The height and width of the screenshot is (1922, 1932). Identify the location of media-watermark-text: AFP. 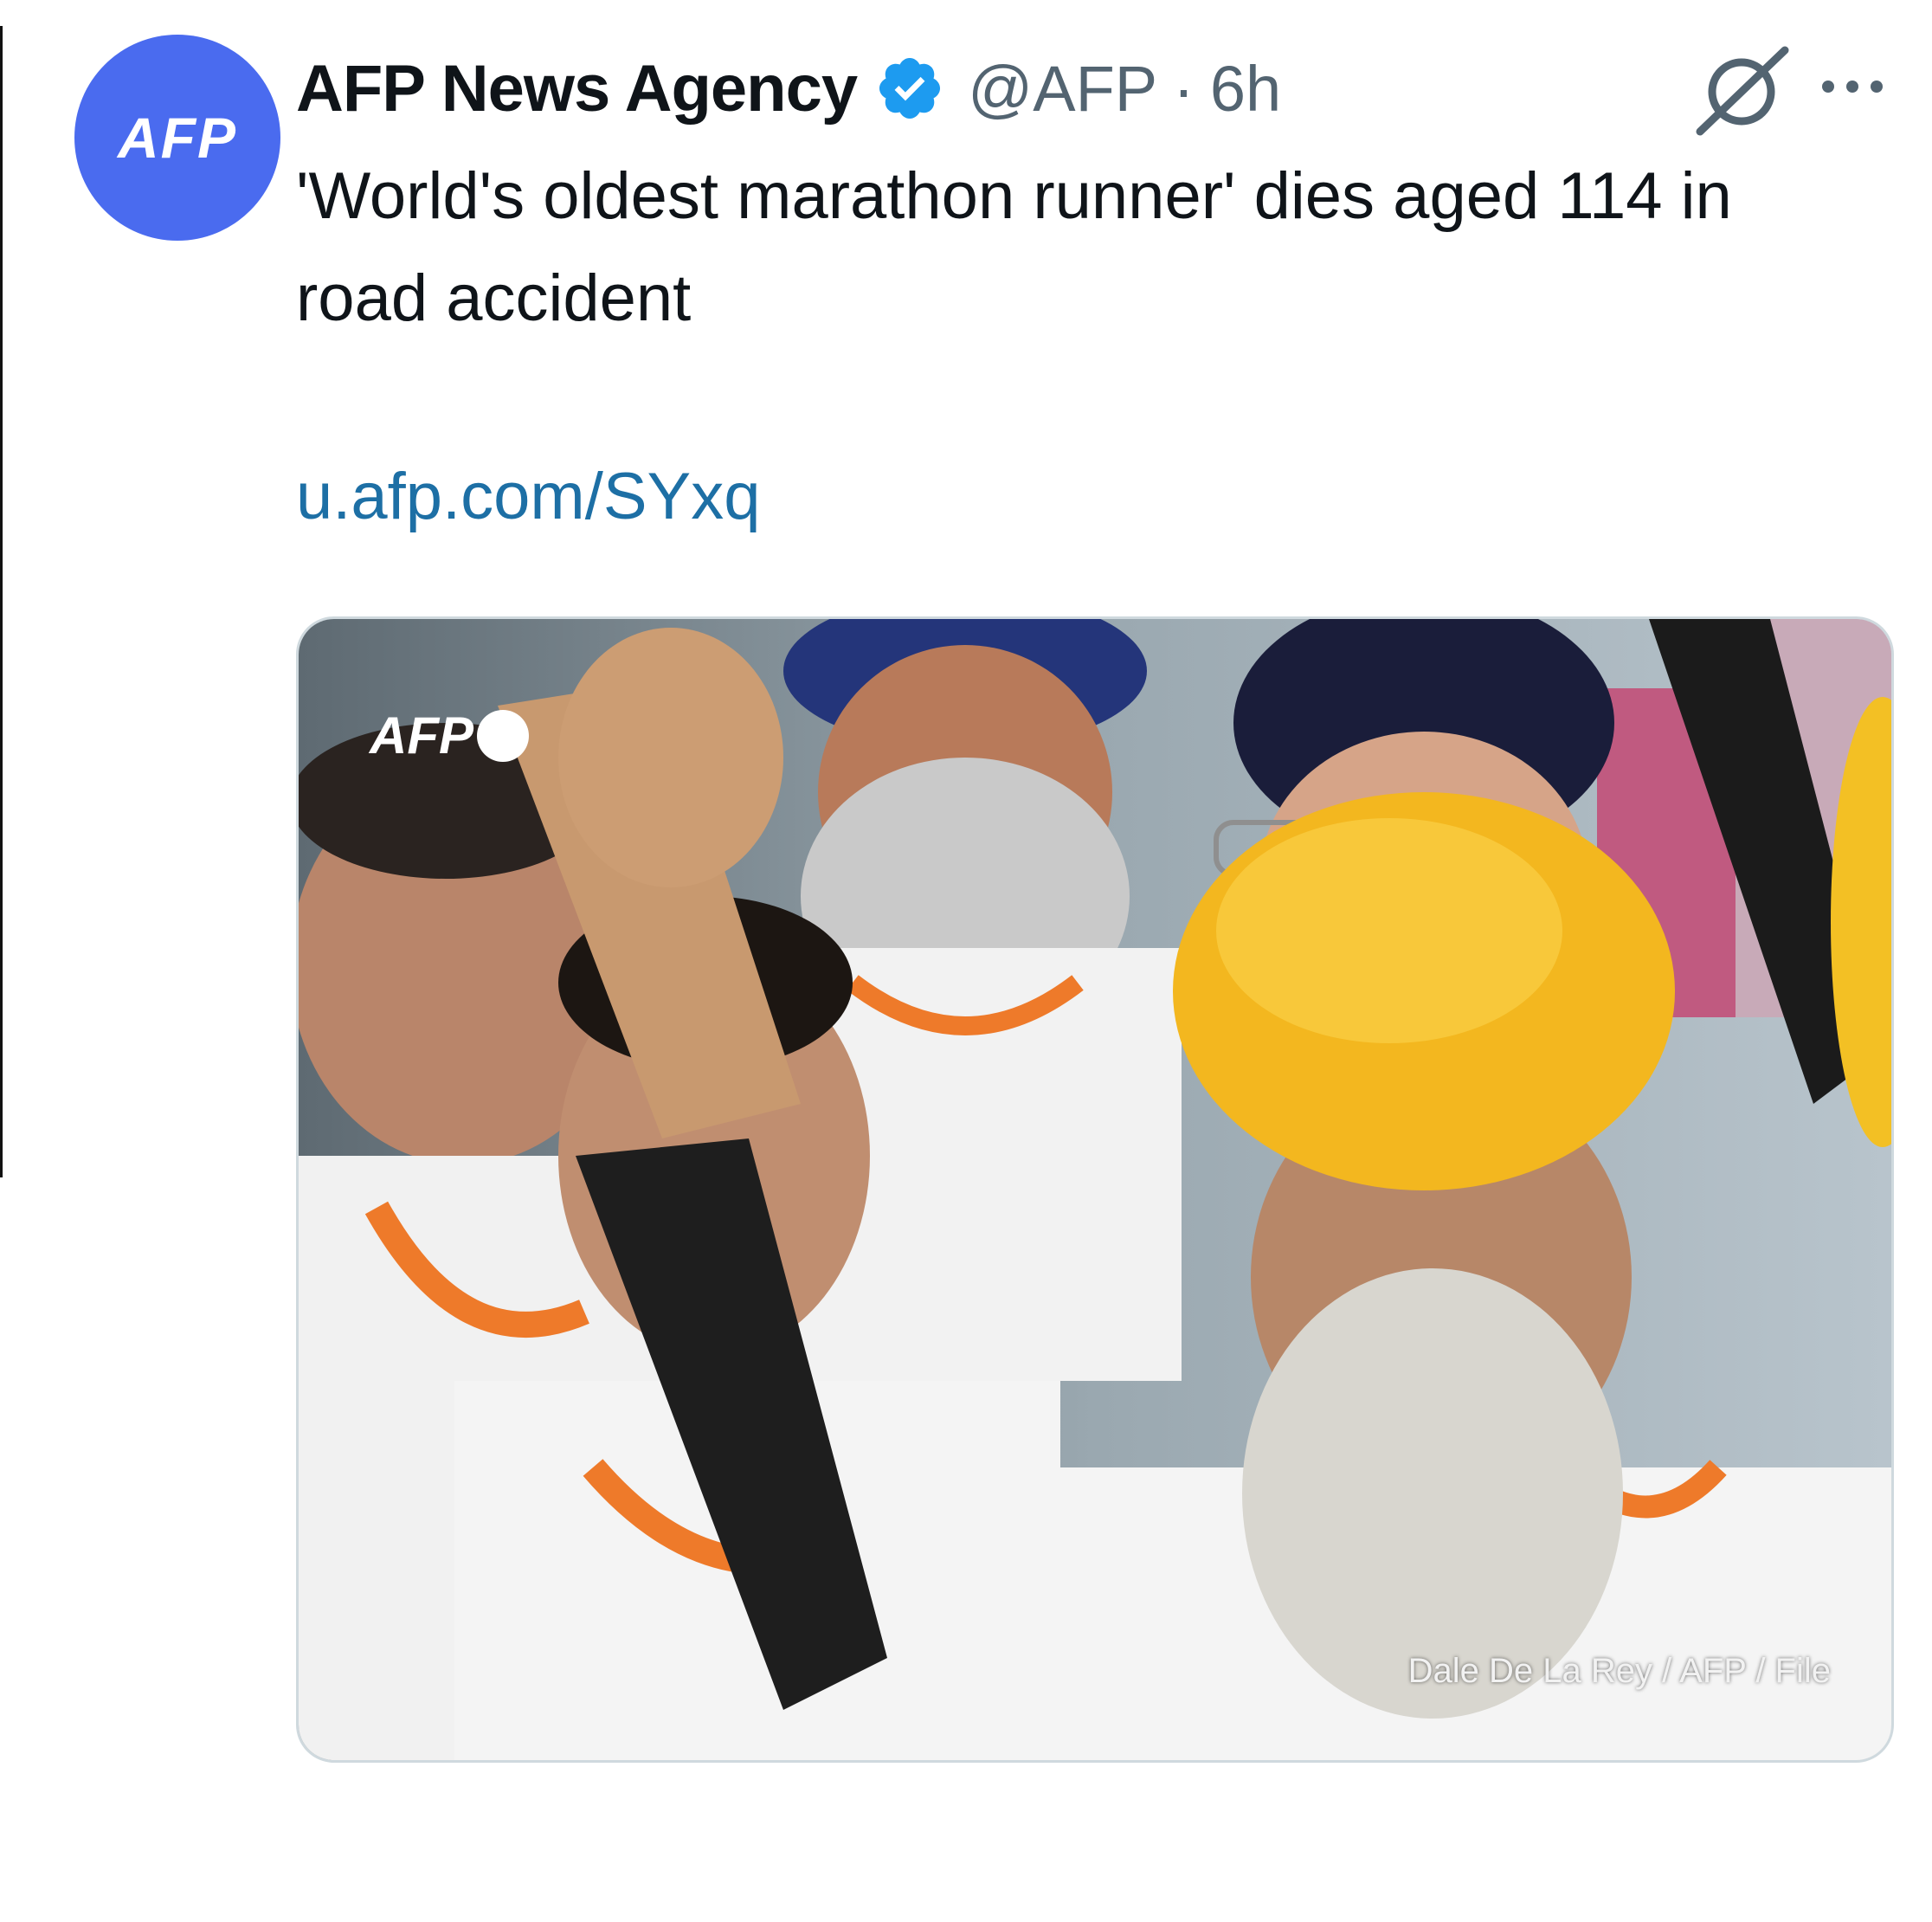
(421, 735).